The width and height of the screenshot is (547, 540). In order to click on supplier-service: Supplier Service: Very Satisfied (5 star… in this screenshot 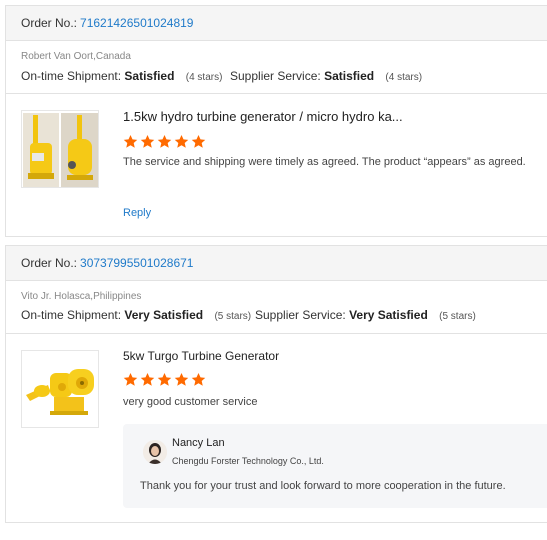, I will do `click(365, 315)`.